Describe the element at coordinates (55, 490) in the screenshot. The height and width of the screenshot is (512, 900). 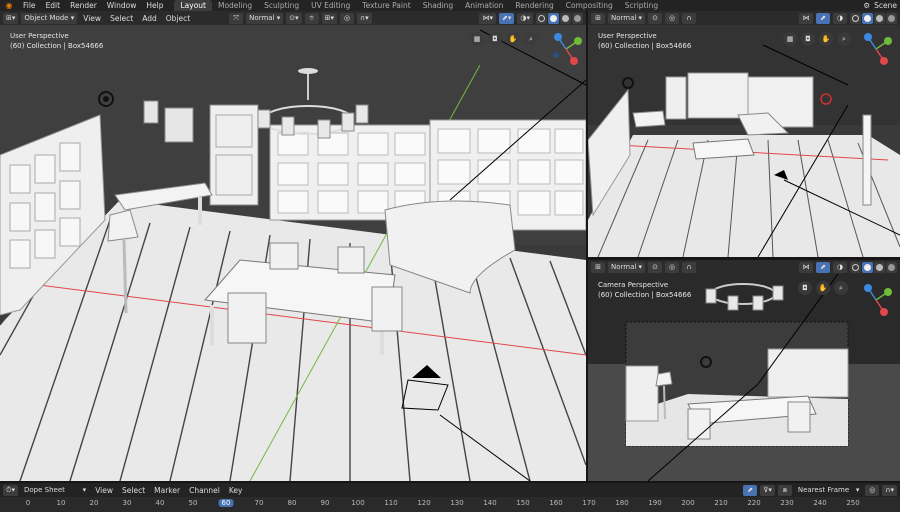
I see `timeline-editor-dropdown: Dope Sheet ▾` at that location.